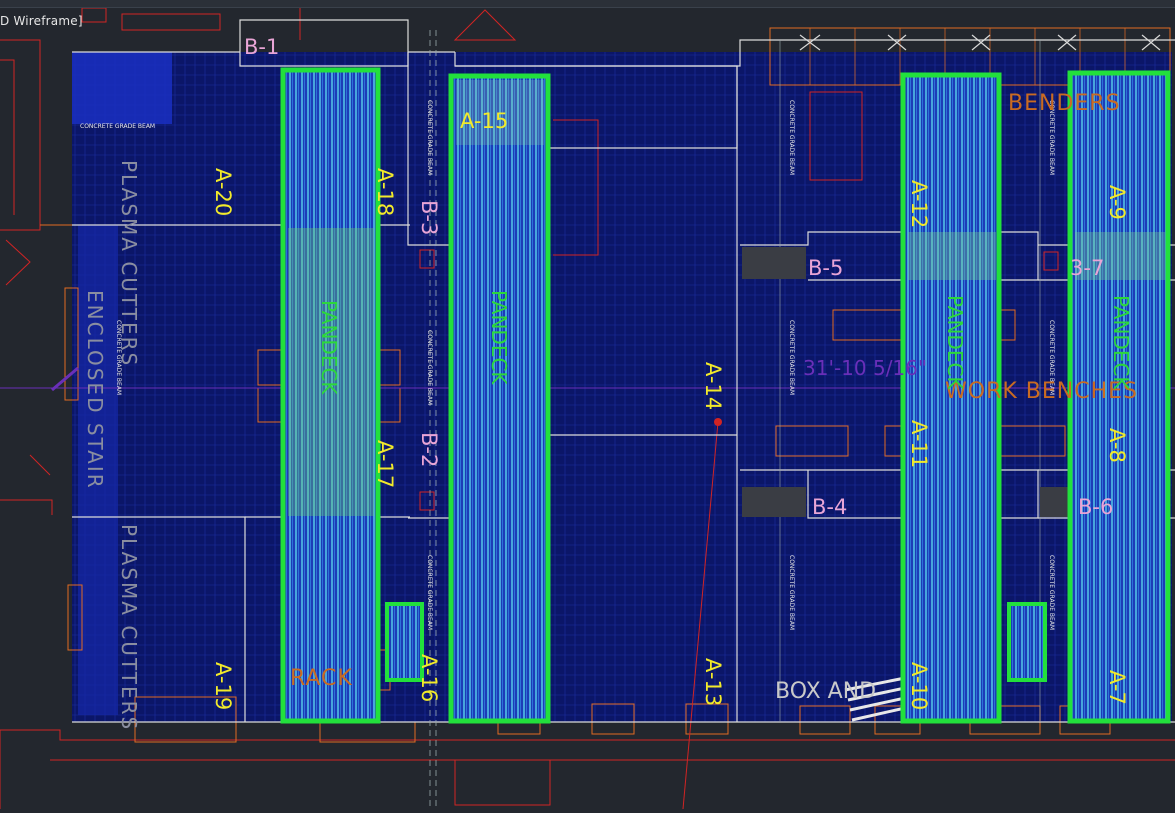 Image resolution: width=1175 pixels, height=813 pixels. Describe the element at coordinates (587, 4) in the screenshot. I see `top-toolbar-strip` at that location.